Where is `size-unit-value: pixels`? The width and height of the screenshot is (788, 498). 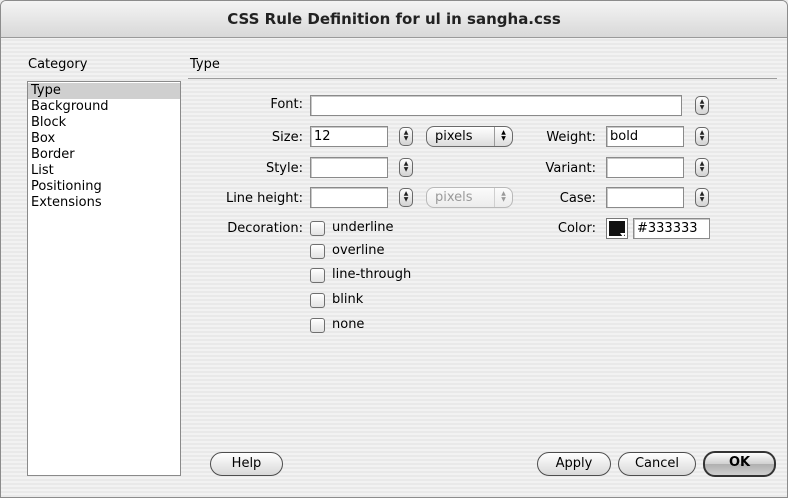 size-unit-value: pixels is located at coordinates (454, 136).